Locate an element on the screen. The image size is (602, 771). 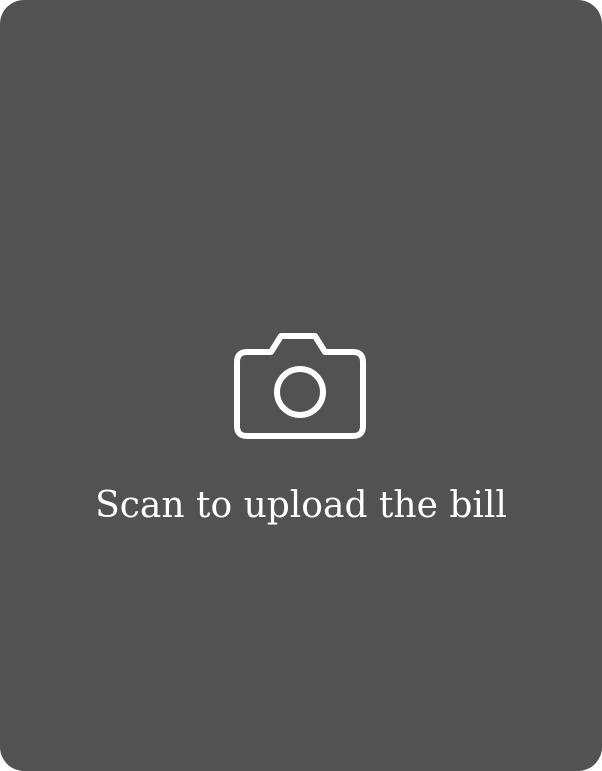
camera-body-outline is located at coordinates (300, 386).